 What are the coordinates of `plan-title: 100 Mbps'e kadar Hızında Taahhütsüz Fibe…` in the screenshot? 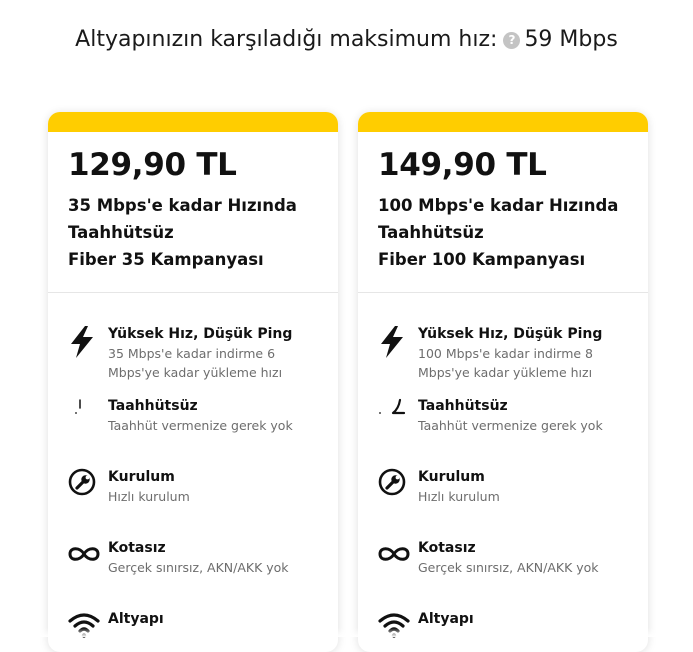 It's located at (508, 232).